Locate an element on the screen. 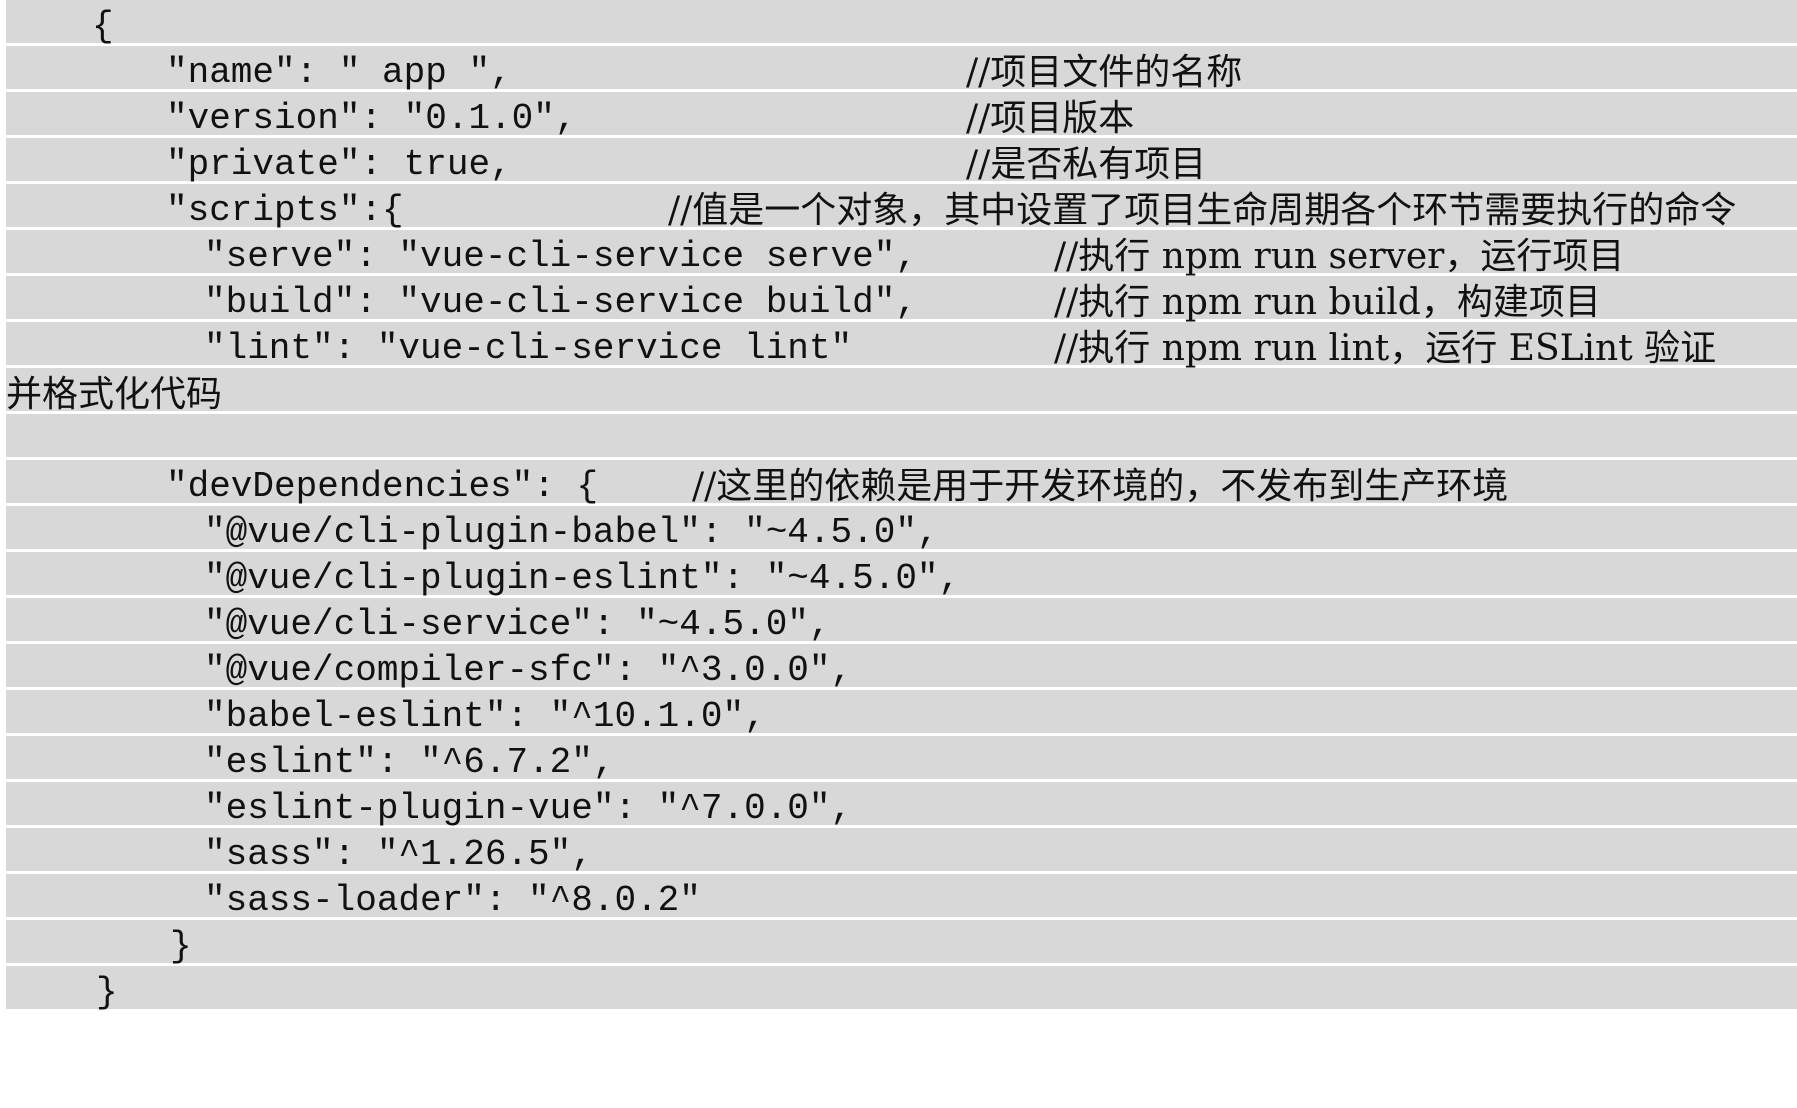 Image resolution: width=1797 pixels, height=1108 pixels. code-line: { is located at coordinates (57, 27).